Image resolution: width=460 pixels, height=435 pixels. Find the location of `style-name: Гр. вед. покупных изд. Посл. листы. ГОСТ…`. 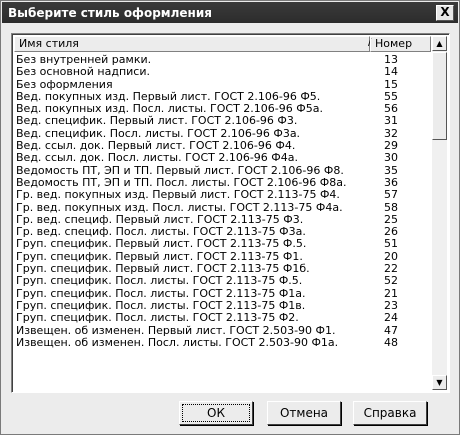

style-name: Гр. вед. покупных изд. Посл. листы. ГОСТ… is located at coordinates (179, 207).